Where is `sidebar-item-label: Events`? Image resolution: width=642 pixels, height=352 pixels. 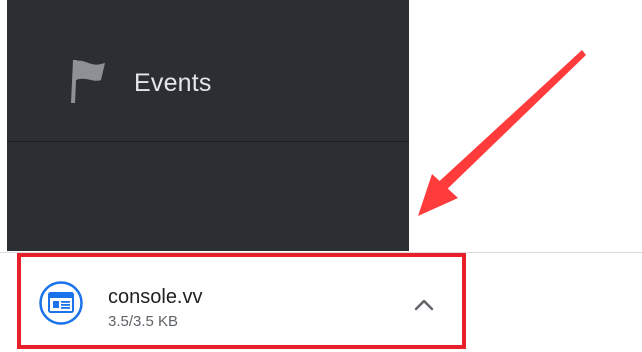 sidebar-item-label: Events is located at coordinates (173, 83).